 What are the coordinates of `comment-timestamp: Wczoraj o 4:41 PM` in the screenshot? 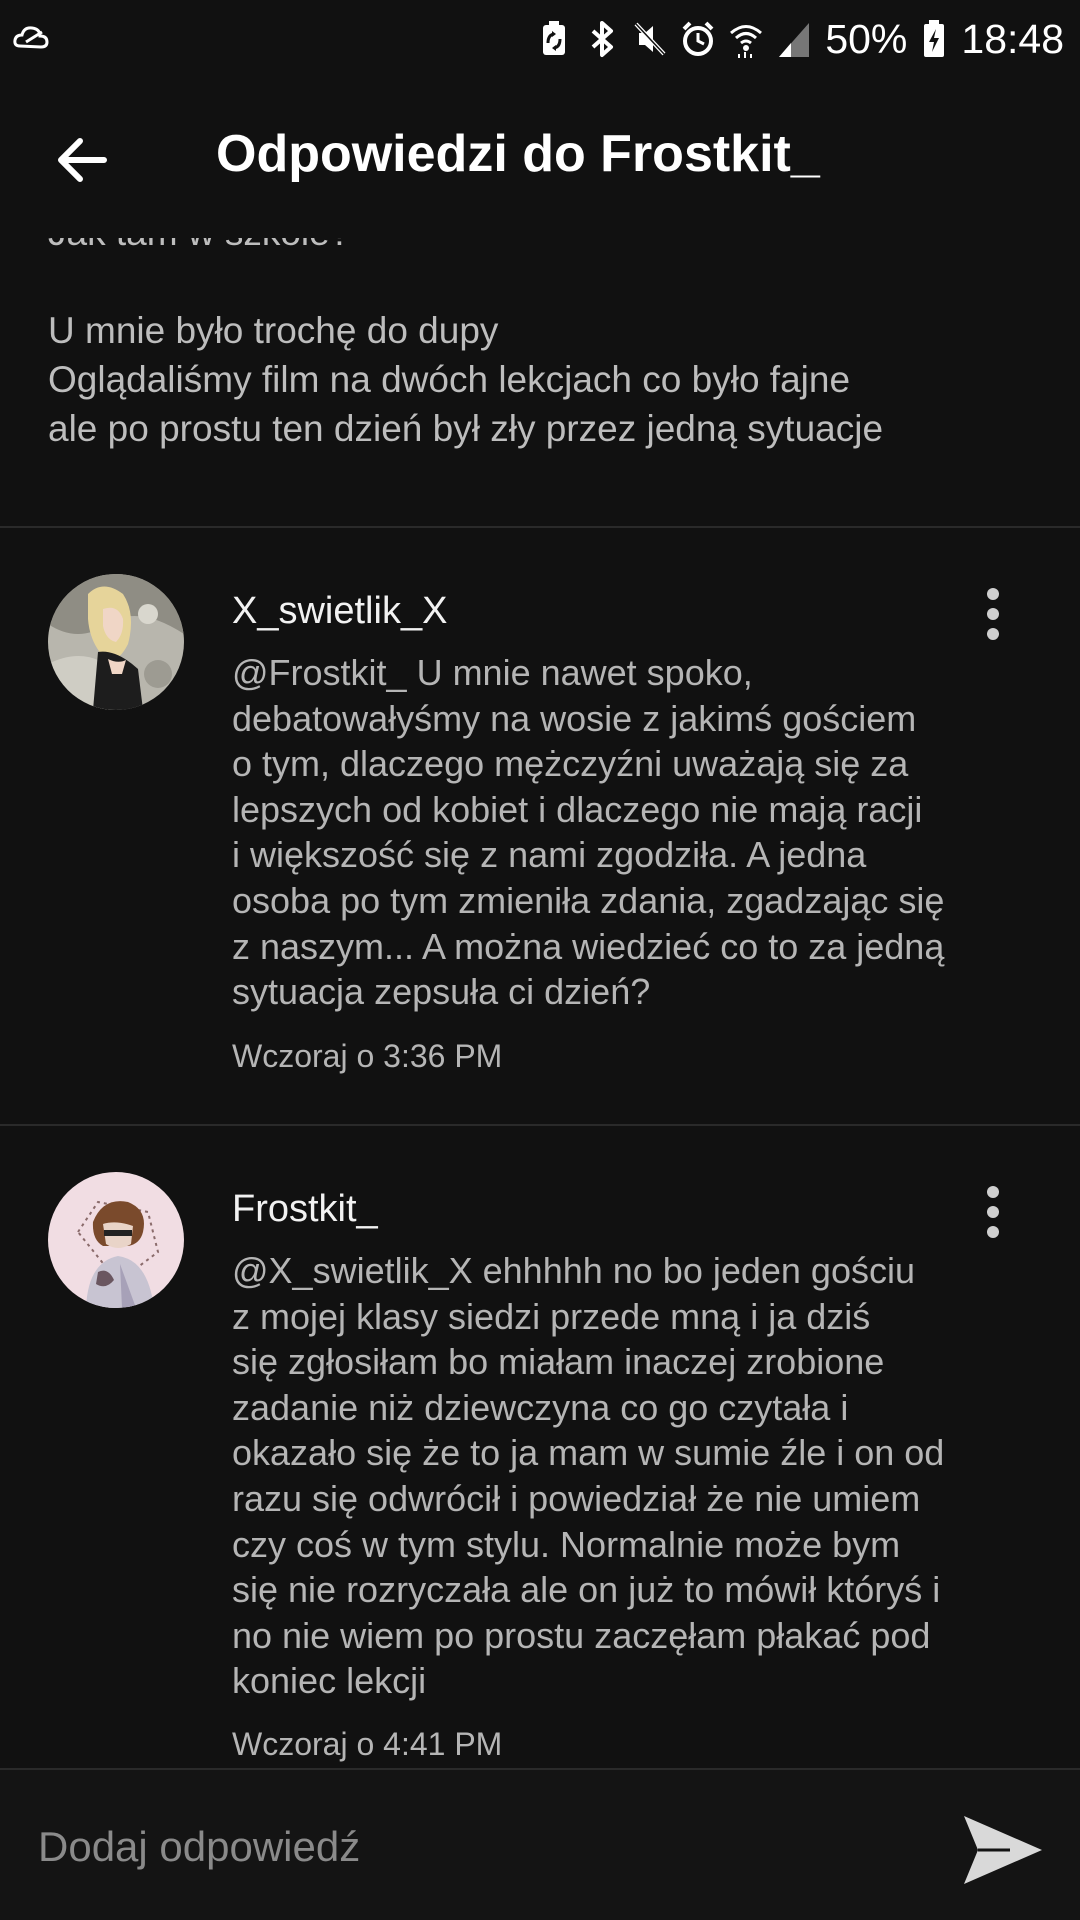 It's located at (367, 1744).